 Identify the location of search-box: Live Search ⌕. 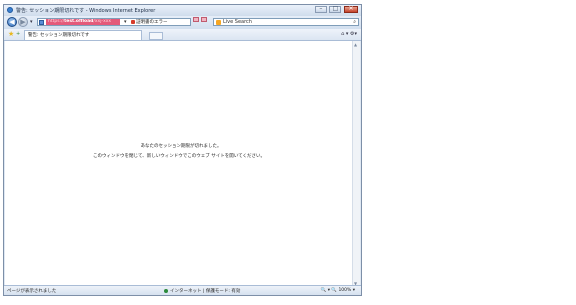
(286, 22).